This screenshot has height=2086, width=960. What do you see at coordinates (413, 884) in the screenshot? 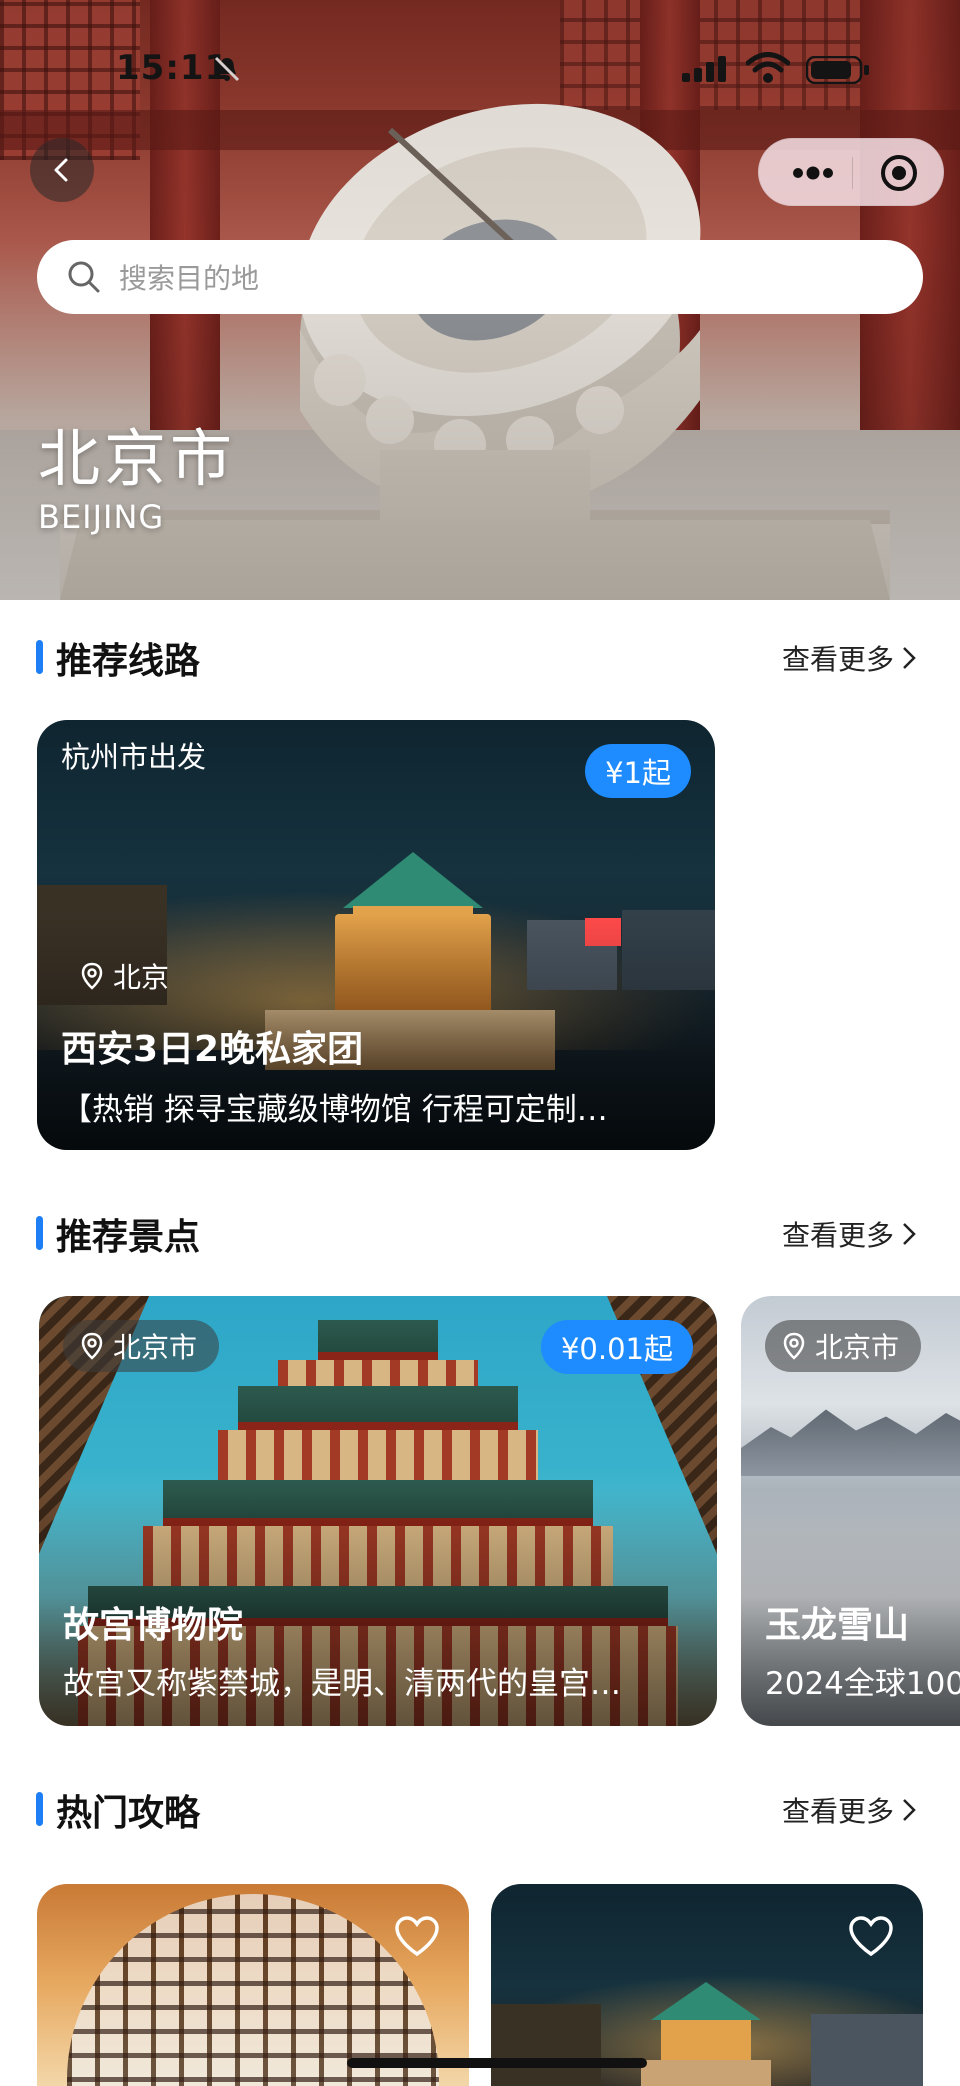
I see `bell-tower-roof` at bounding box center [413, 884].